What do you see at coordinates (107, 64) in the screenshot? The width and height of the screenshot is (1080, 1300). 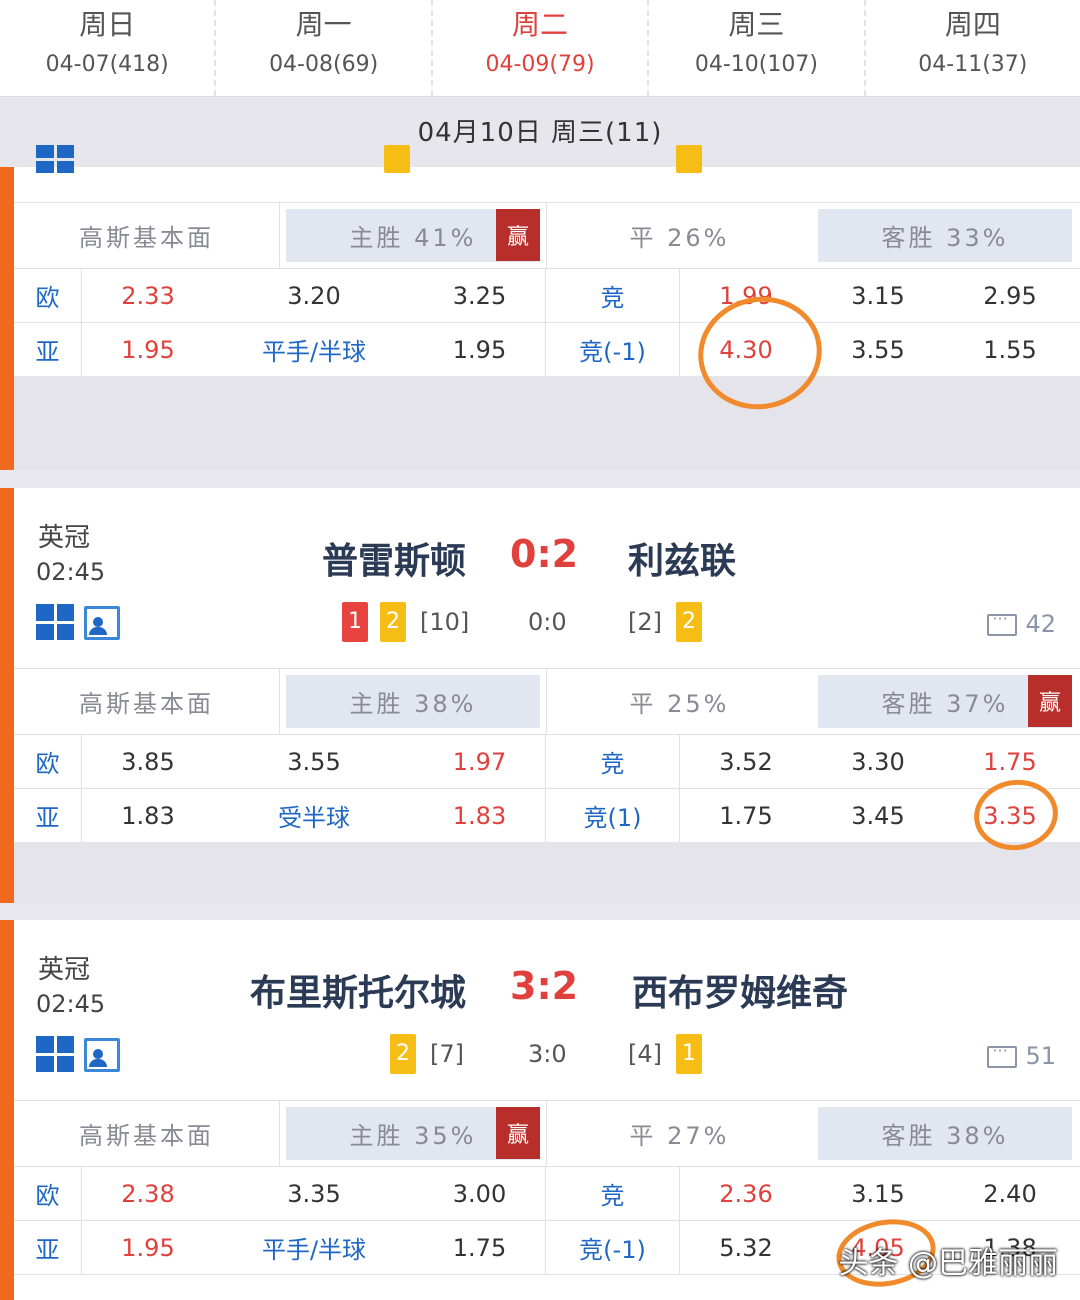 I see `tab-date: 04-07(418)` at bounding box center [107, 64].